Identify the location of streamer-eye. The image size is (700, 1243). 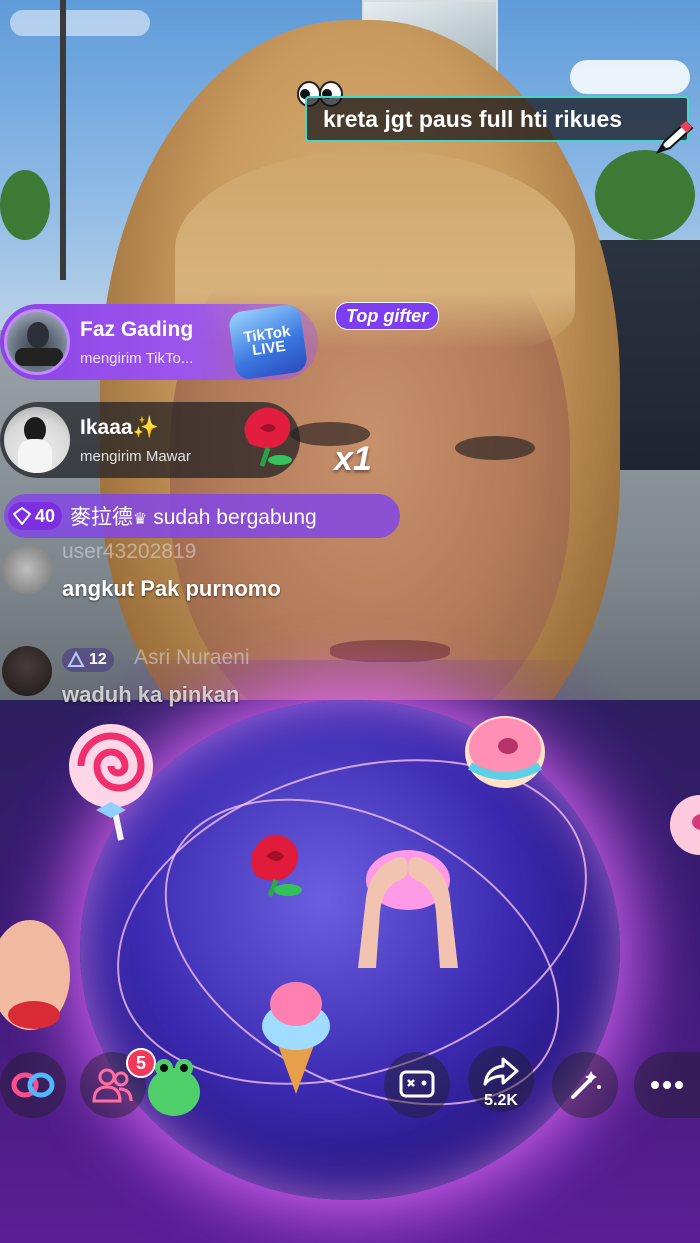
(495, 448).